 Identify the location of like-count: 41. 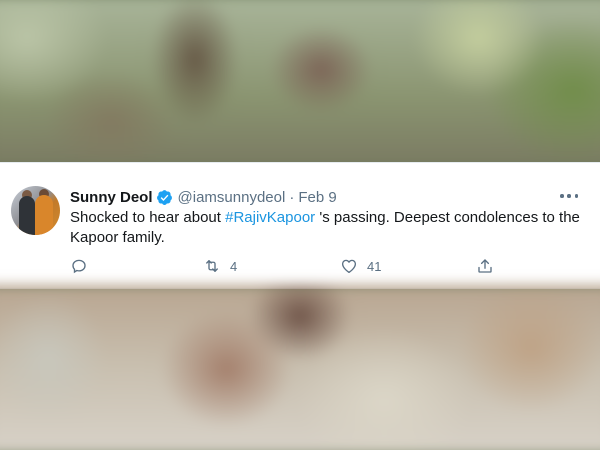
(374, 266).